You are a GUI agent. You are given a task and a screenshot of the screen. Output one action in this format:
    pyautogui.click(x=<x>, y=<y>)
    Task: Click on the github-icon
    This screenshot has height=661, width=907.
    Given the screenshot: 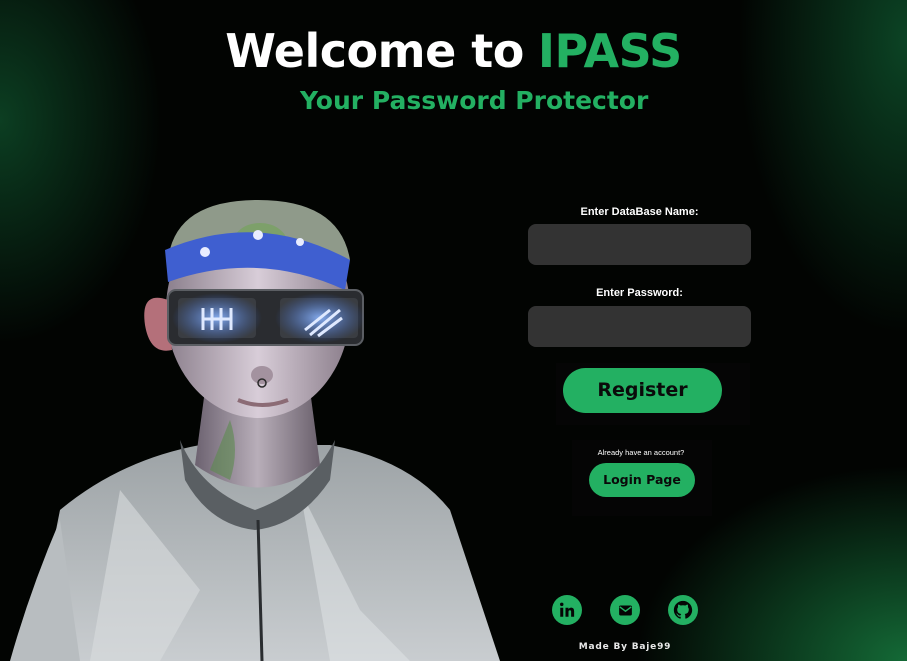 What is the action you would take?
    pyautogui.click(x=683, y=609)
    